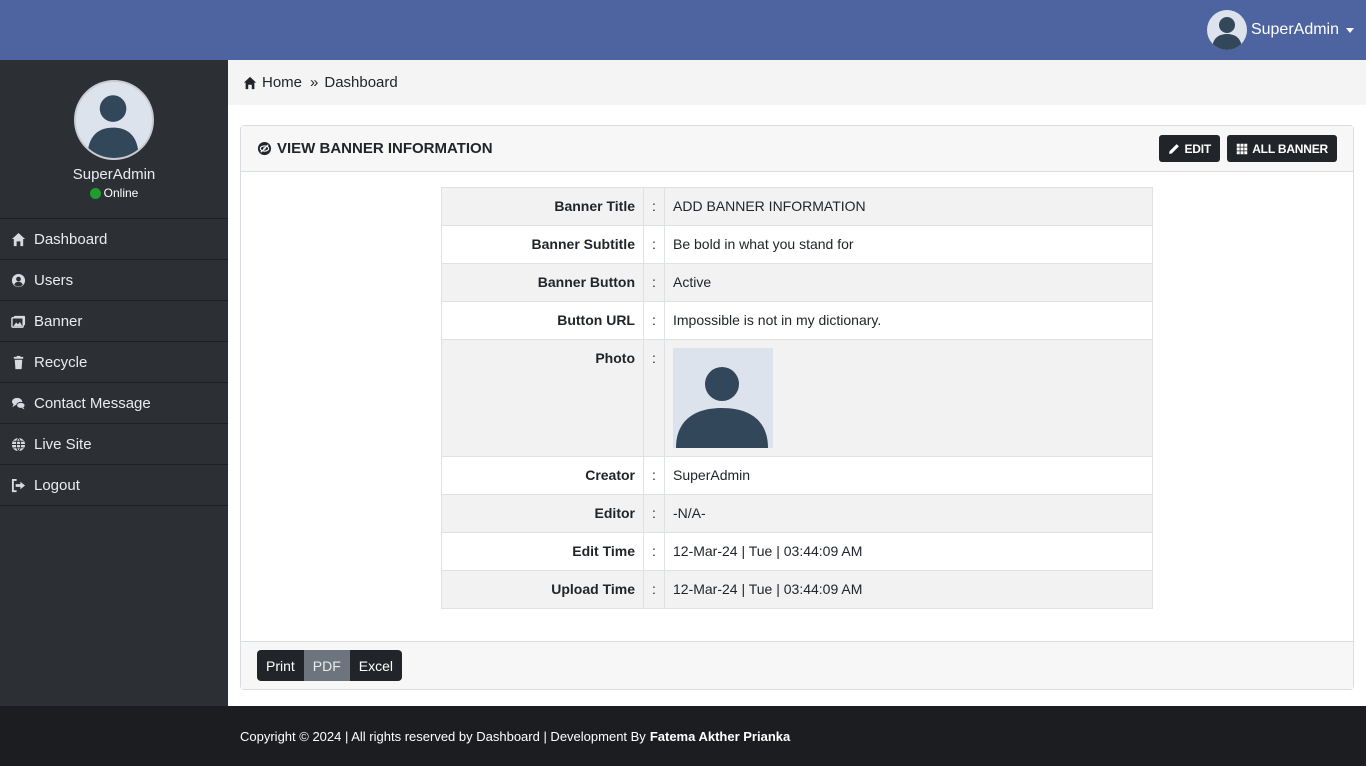 Image resolution: width=1366 pixels, height=766 pixels. I want to click on table-row: Photo :, so click(797, 398).